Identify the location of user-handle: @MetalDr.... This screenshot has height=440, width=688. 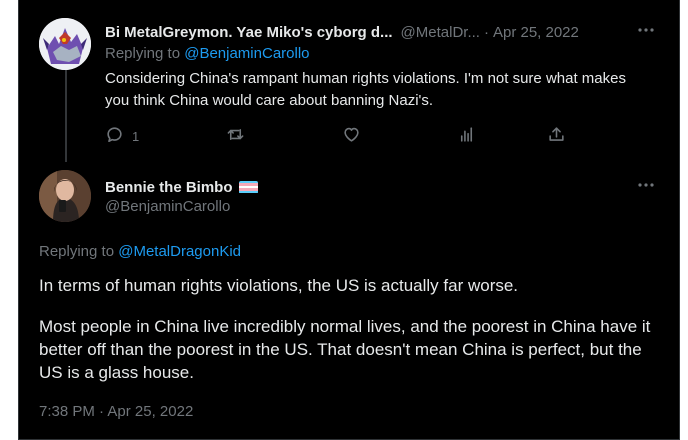
(440, 32).